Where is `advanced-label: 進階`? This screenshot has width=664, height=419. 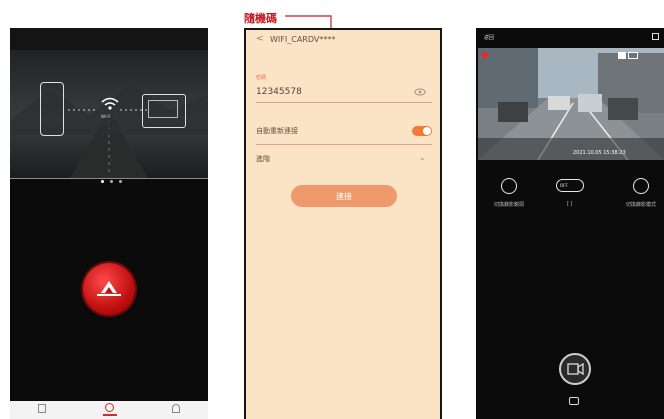 advanced-label: 進階 is located at coordinates (263, 159).